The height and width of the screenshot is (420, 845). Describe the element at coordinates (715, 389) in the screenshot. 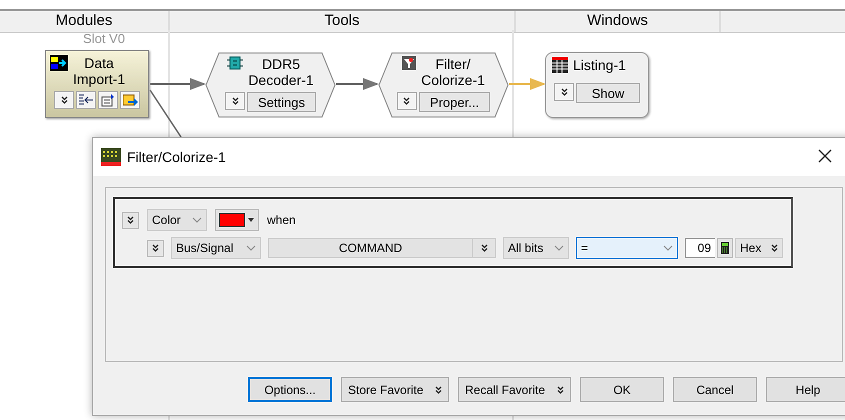

I see `dialog-button: Cancel` at that location.